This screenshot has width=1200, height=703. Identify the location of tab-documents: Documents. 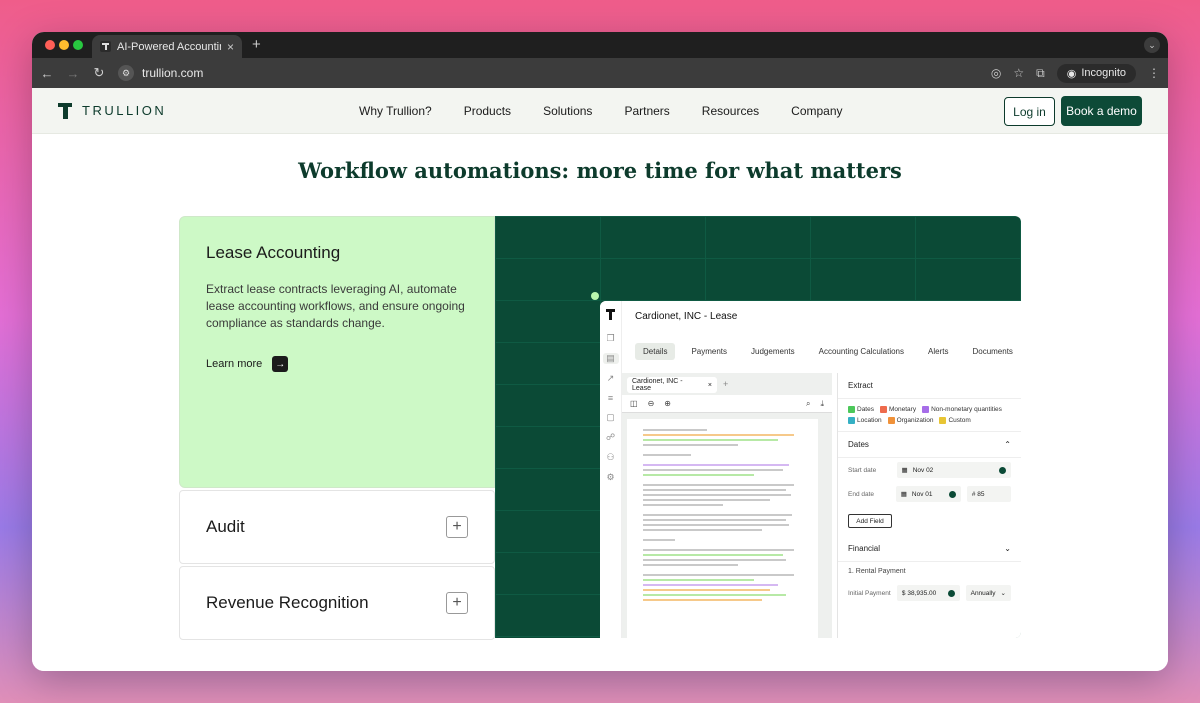
(992, 351).